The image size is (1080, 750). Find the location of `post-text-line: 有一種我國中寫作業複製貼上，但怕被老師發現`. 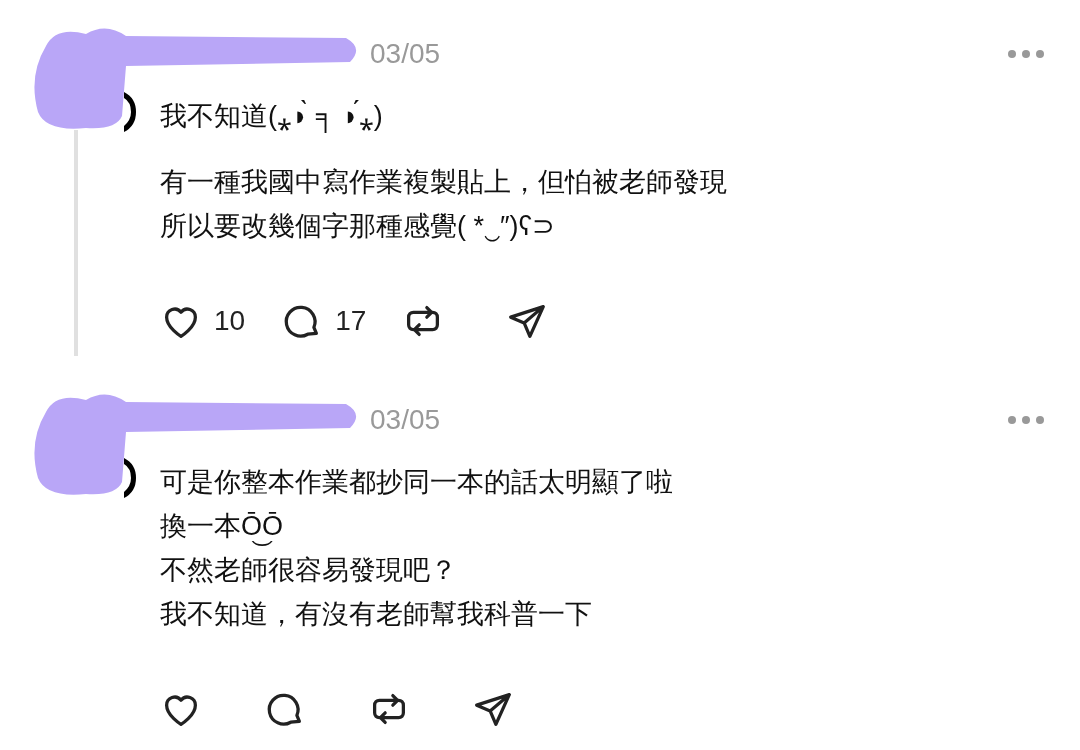

post-text-line: 有一種我國中寫作業複製貼上，但怕被老師發現 is located at coordinates (444, 182).